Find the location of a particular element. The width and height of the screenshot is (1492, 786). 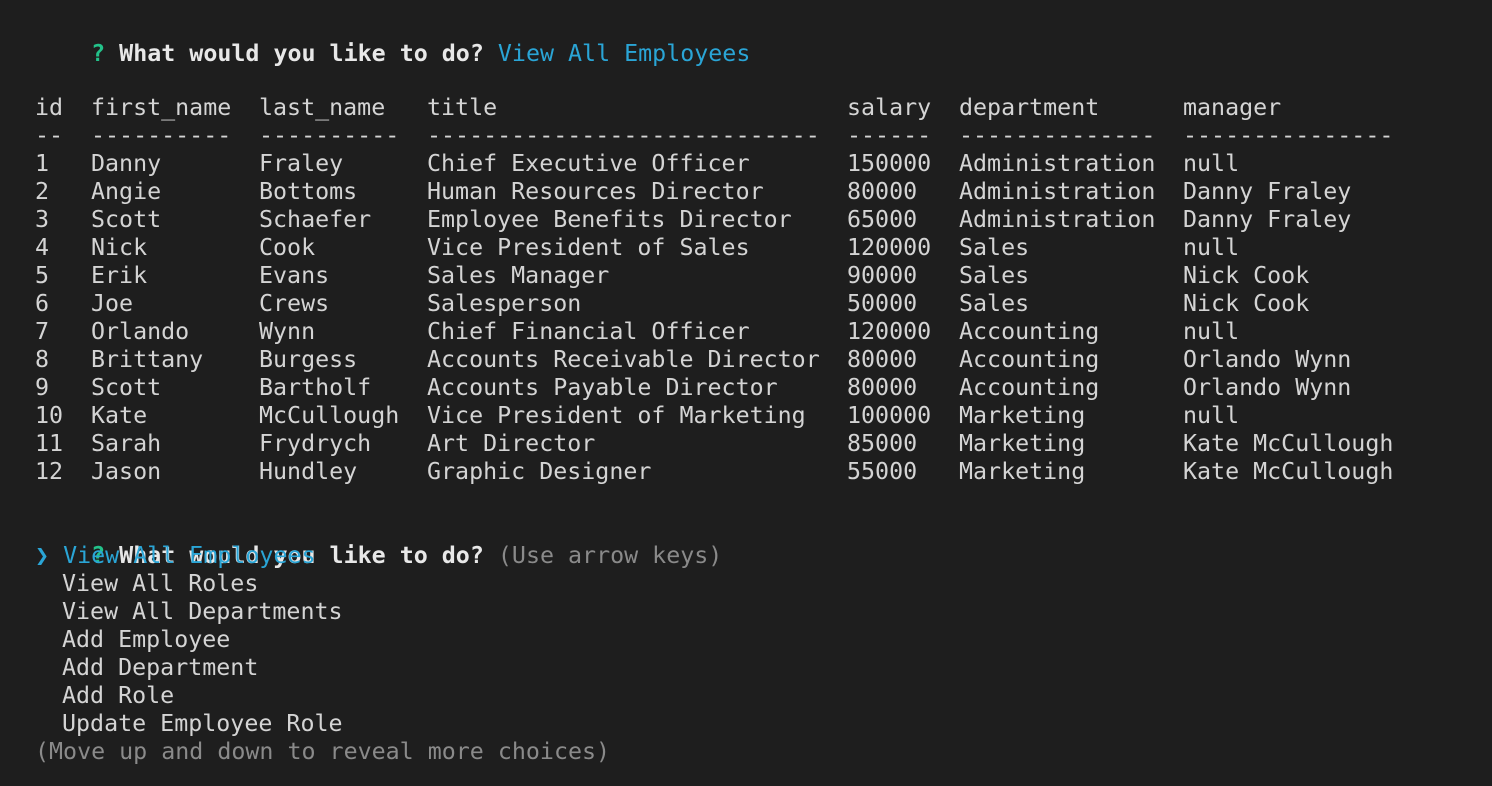

cell-salary: 65000 is located at coordinates (882, 219).